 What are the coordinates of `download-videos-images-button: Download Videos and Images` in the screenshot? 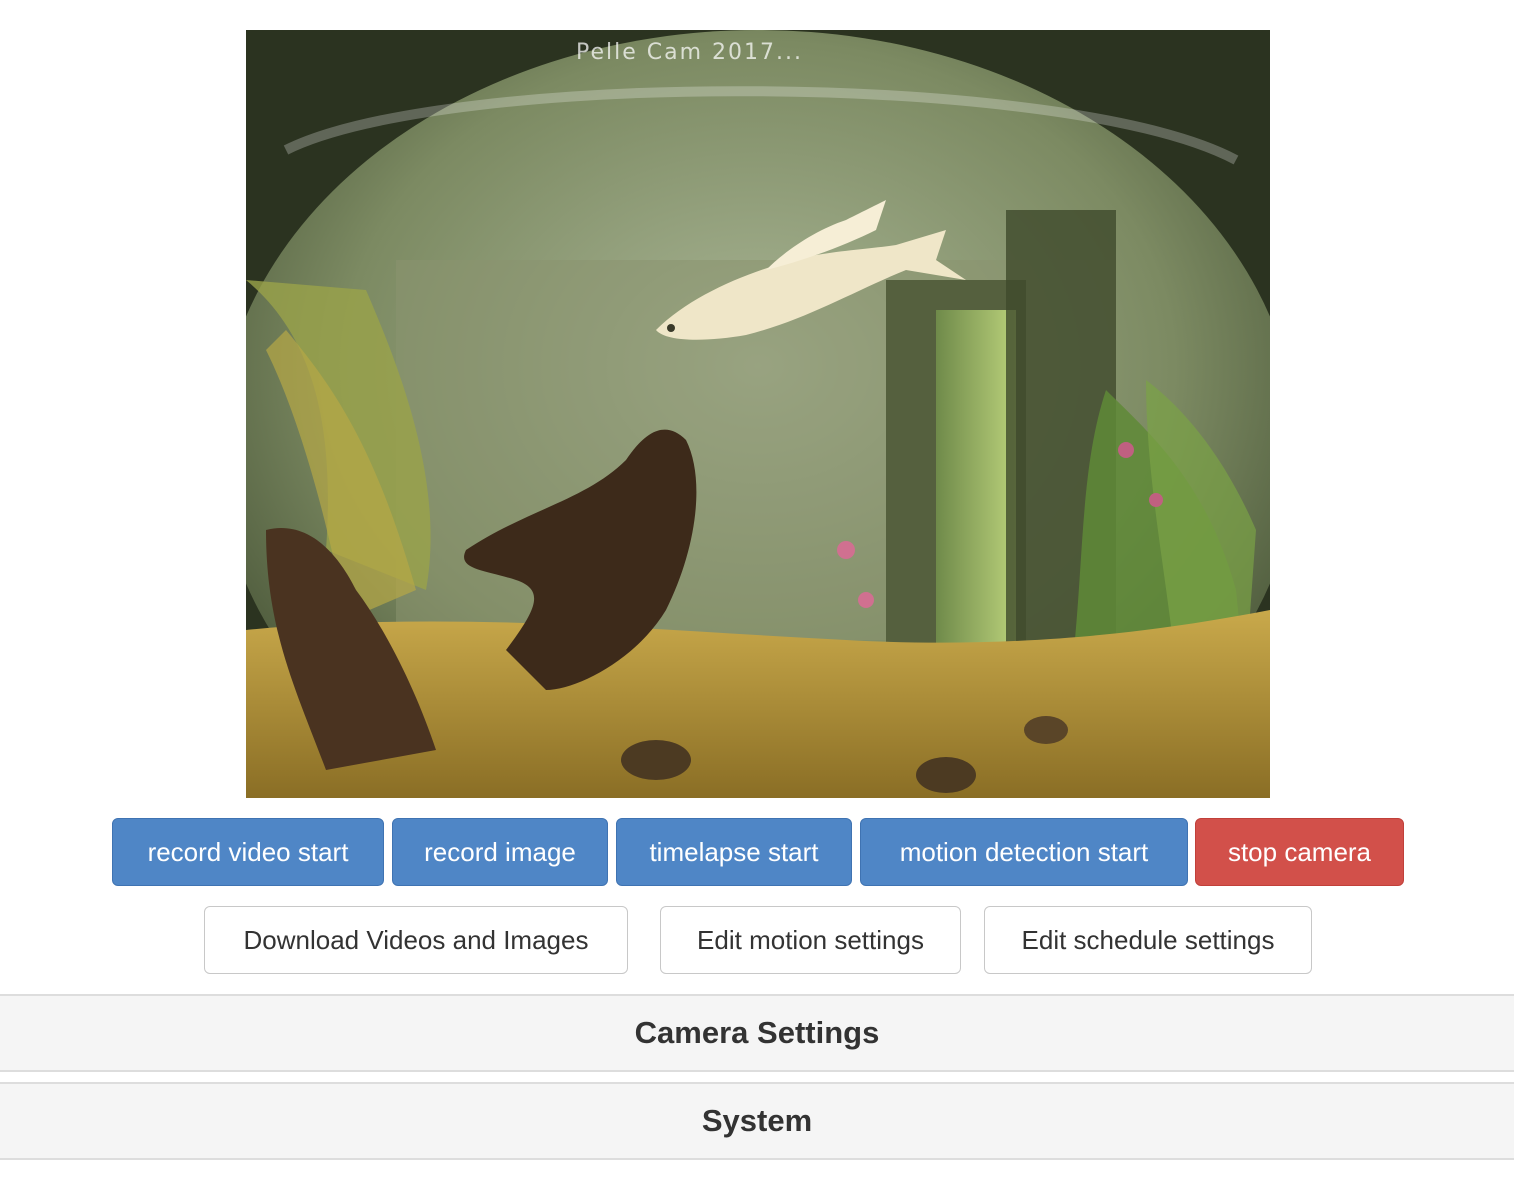 It's located at (416, 940).